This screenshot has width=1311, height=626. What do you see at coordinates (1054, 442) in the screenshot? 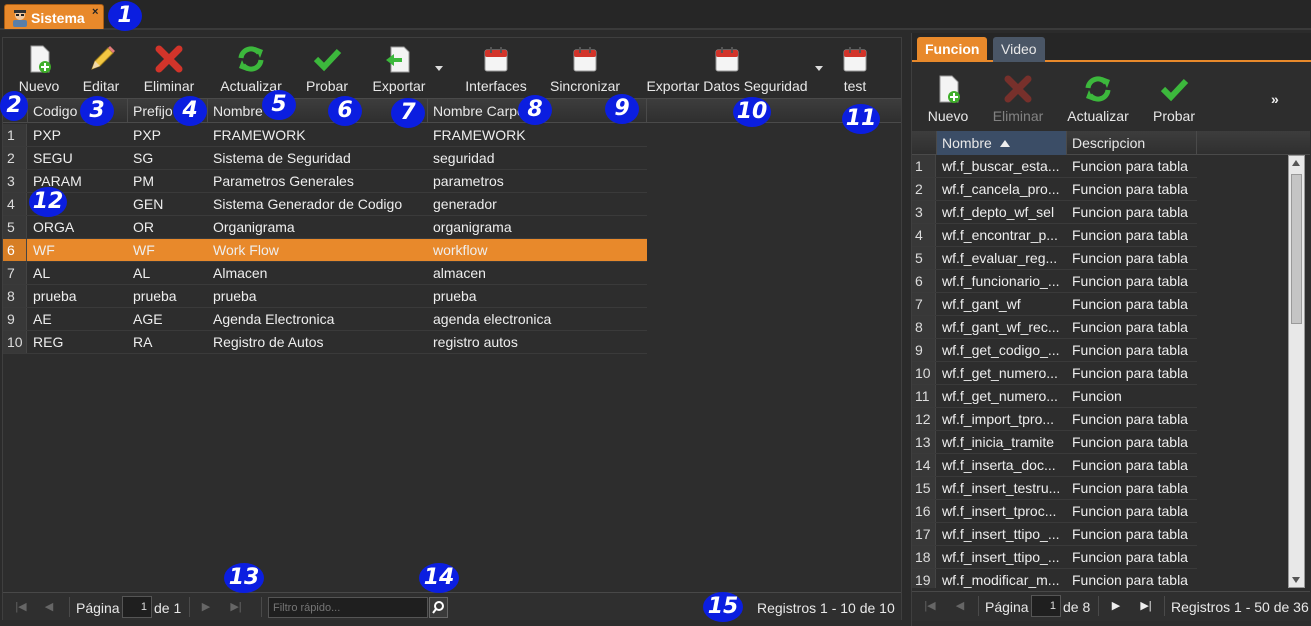
I see `list-item: 13 wf.f_inicia_tramite Funcion para tabla` at bounding box center [1054, 442].